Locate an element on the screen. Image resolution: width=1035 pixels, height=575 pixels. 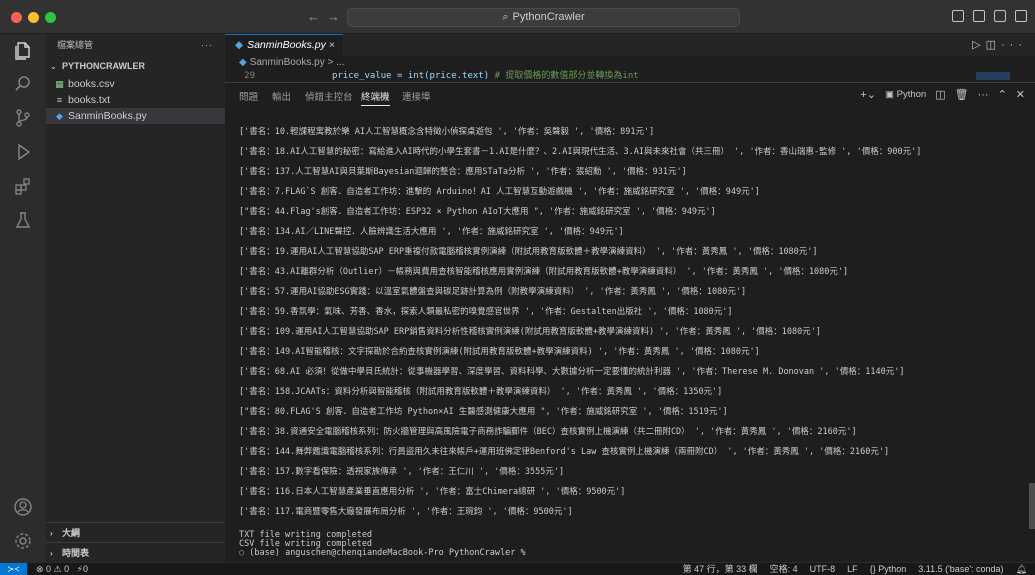
extensions-icon is located at coordinates (23, 186).